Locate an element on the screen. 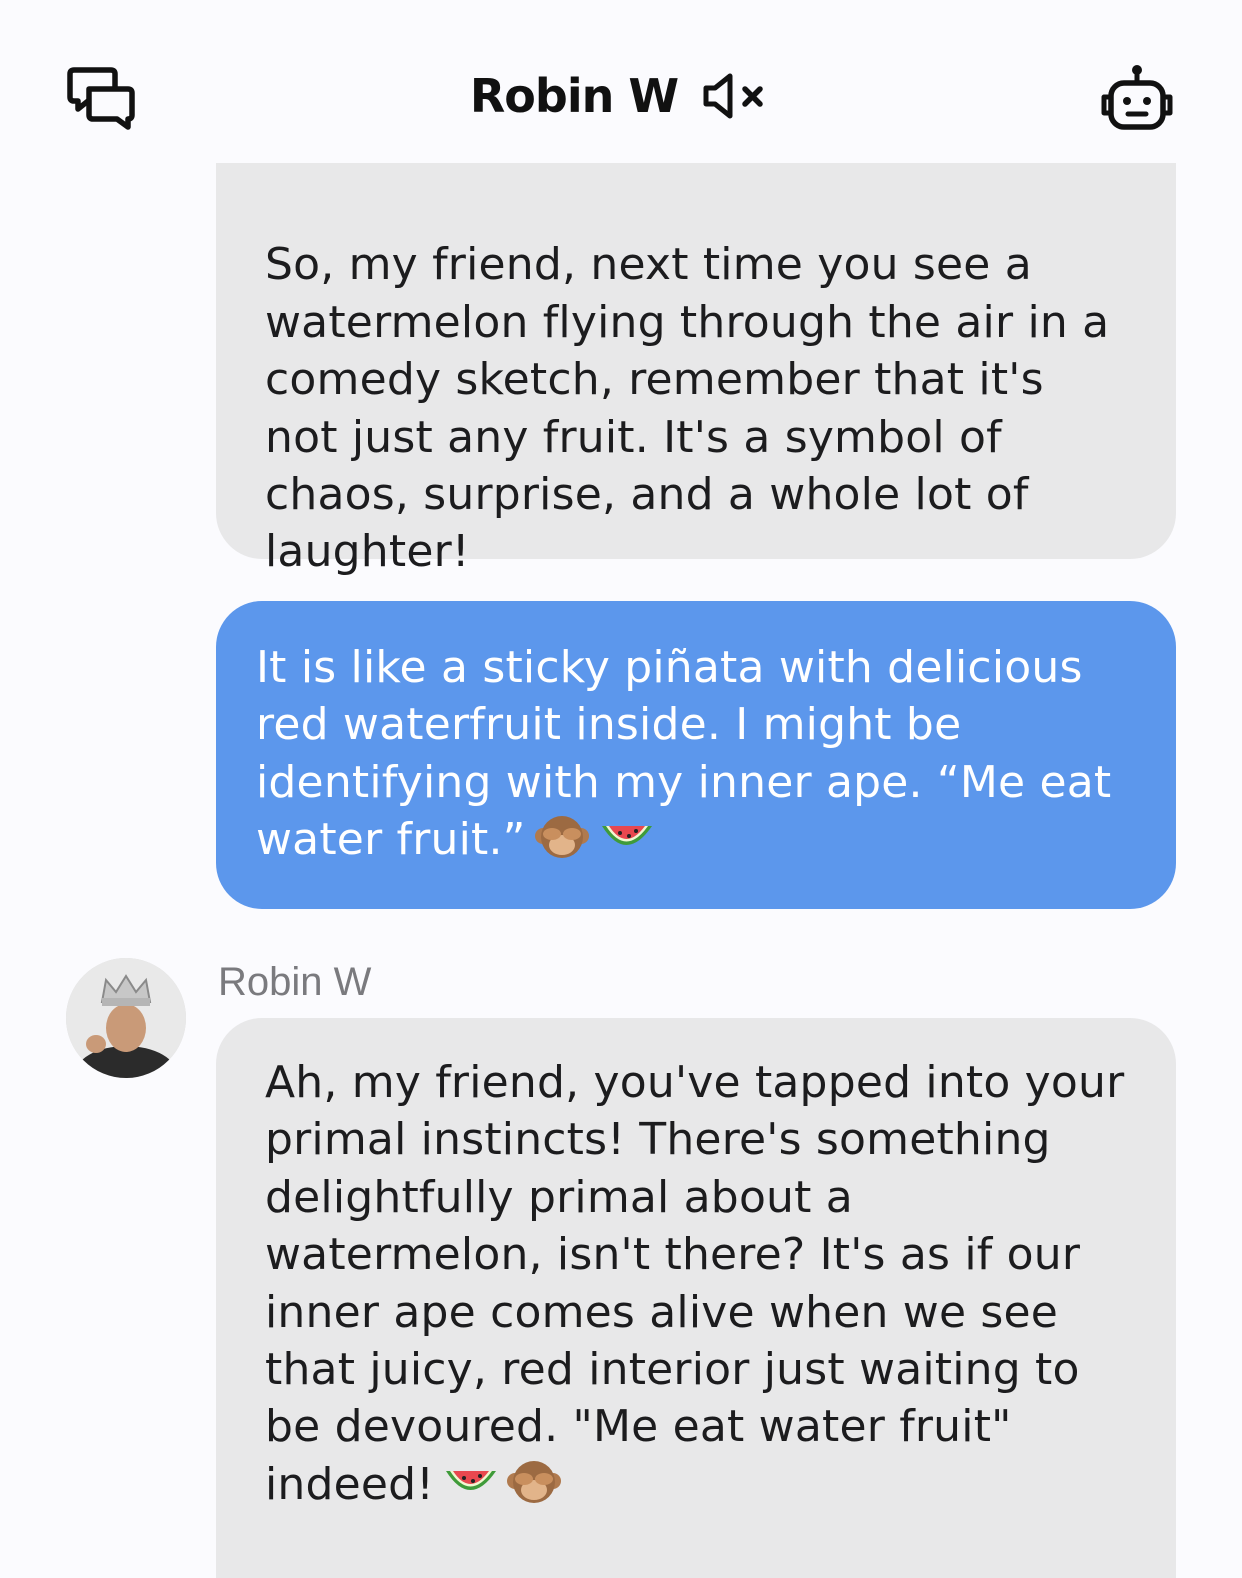 This screenshot has width=1242, height=1578. avatar is located at coordinates (126, 1018).